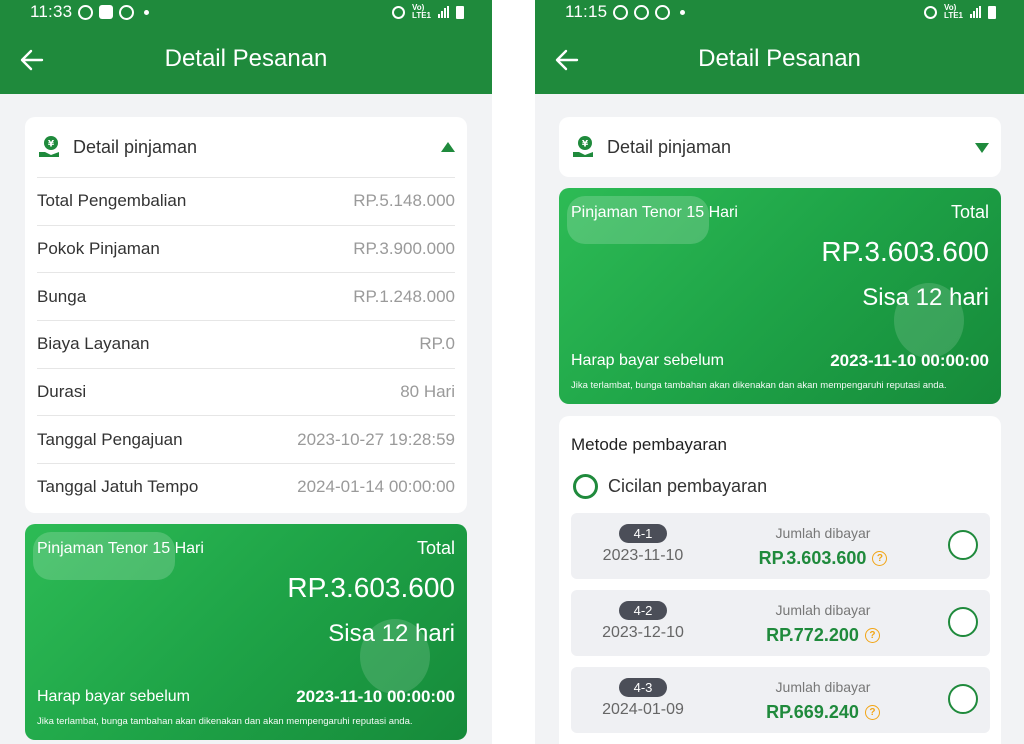 This screenshot has width=1024, height=744. What do you see at coordinates (812, 635) in the screenshot?
I see `installment-amount: RP.772.200` at bounding box center [812, 635].